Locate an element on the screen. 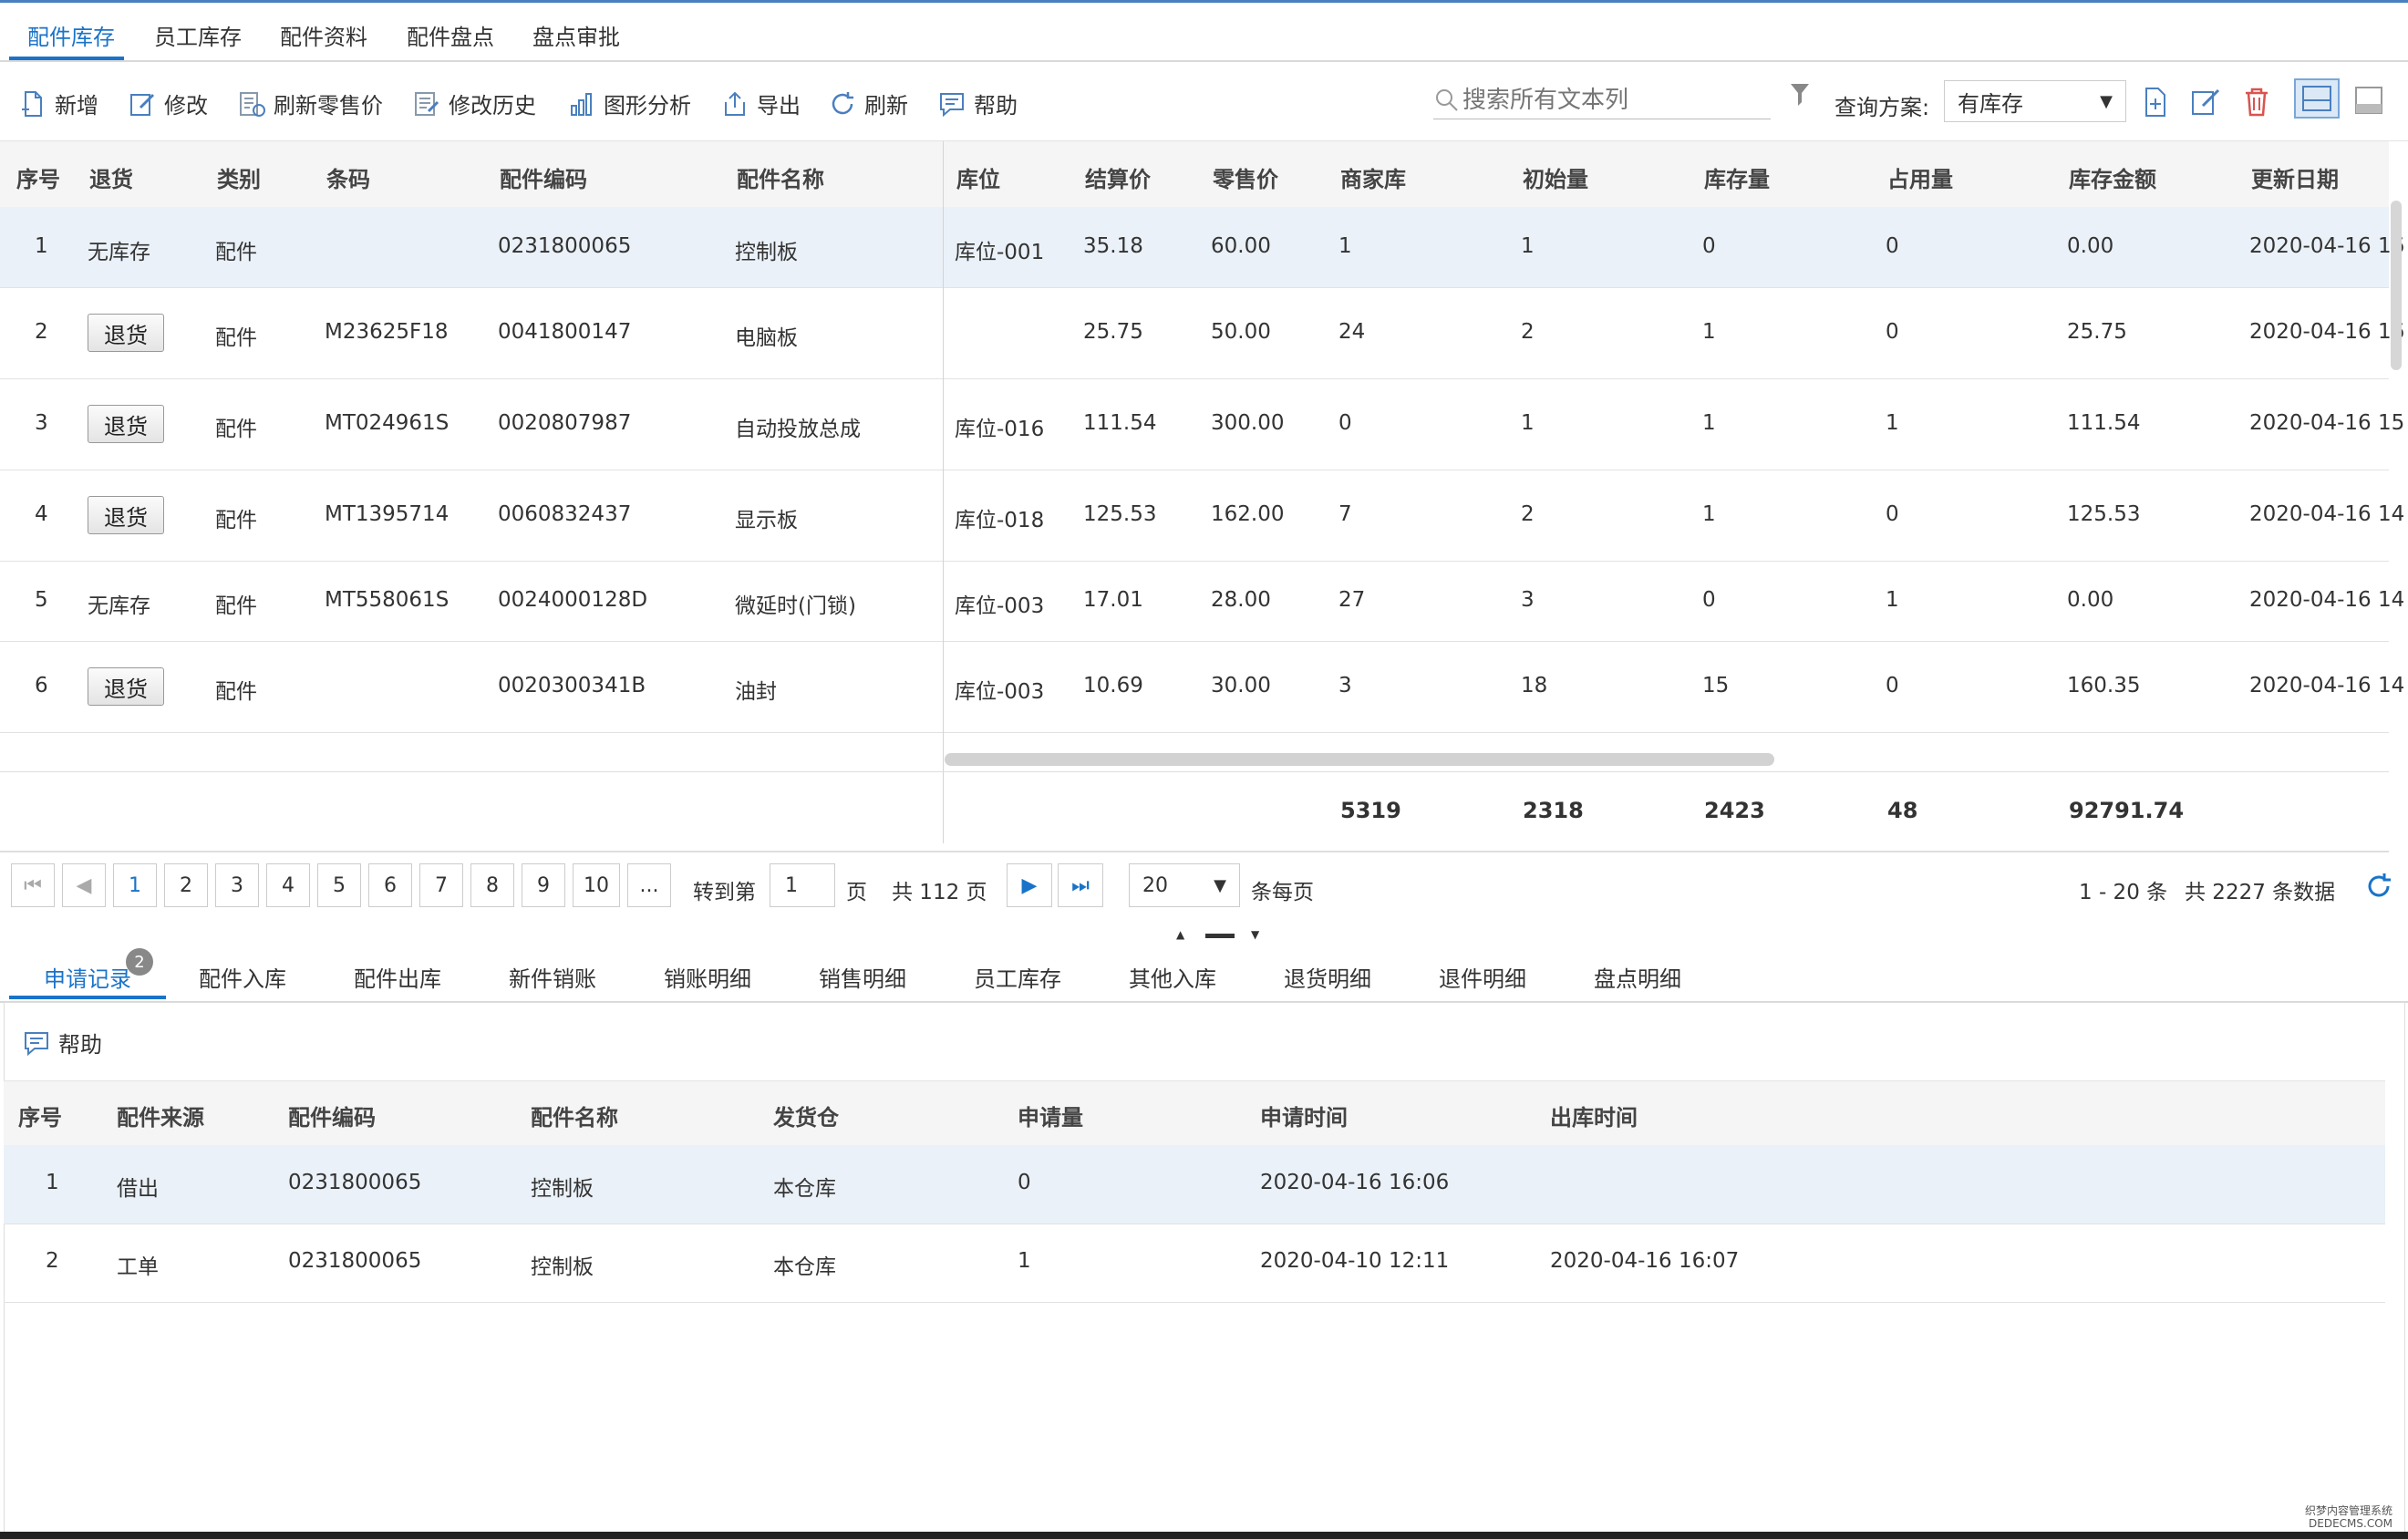  header-col-barcode: 条码 is located at coordinates (348, 177).